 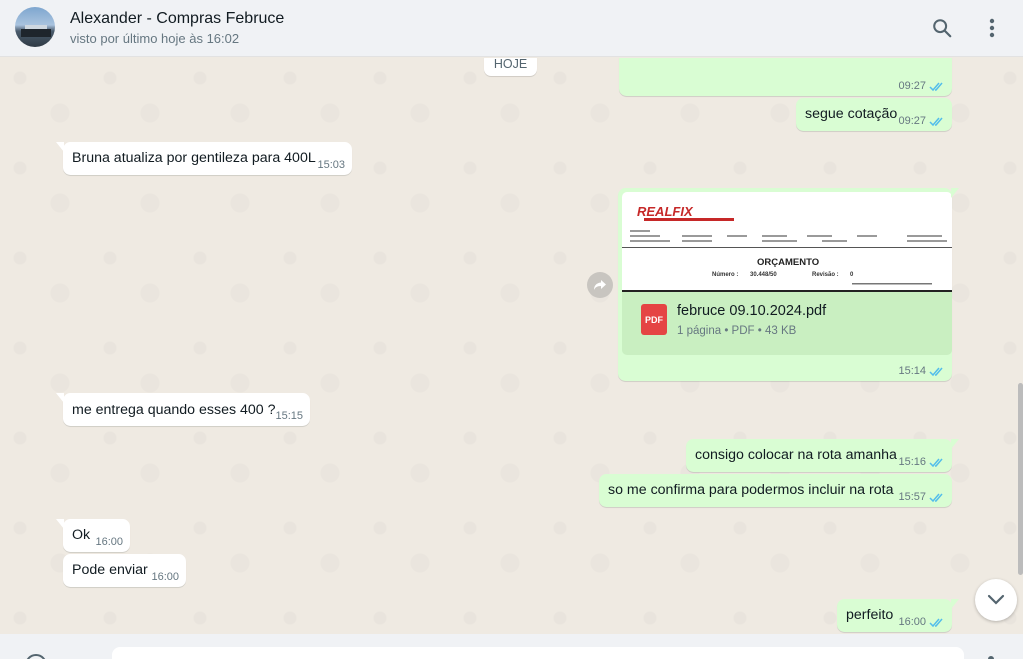 I want to click on scroll-to-bottom-button, so click(x=996, y=600).